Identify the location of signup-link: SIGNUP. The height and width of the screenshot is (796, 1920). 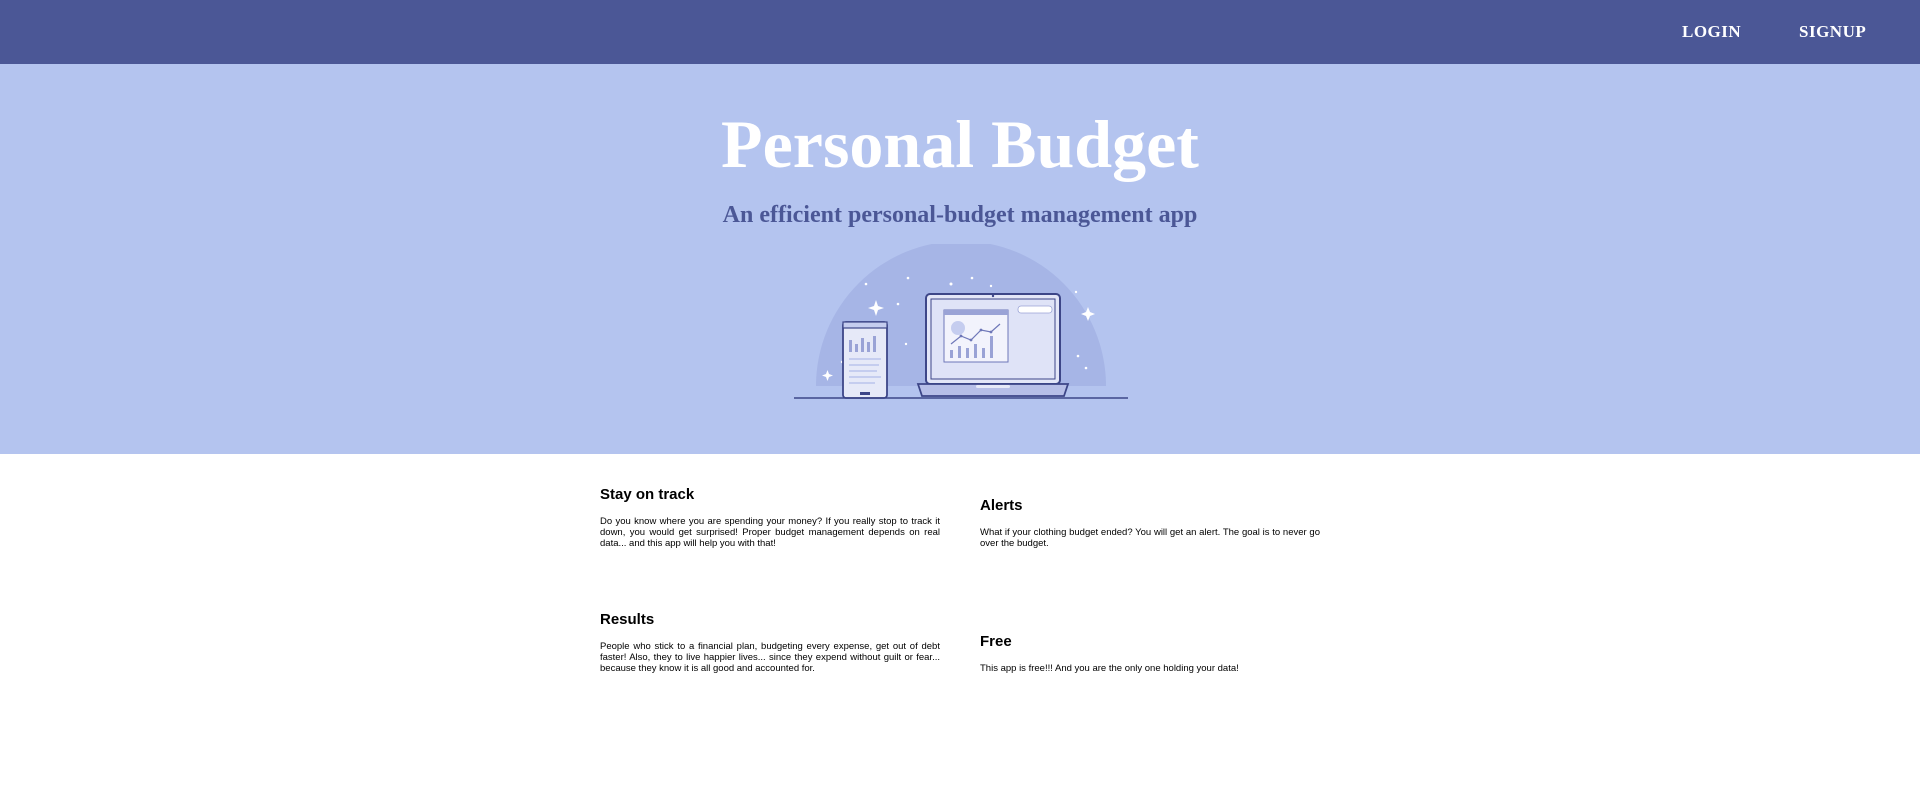
(1832, 32).